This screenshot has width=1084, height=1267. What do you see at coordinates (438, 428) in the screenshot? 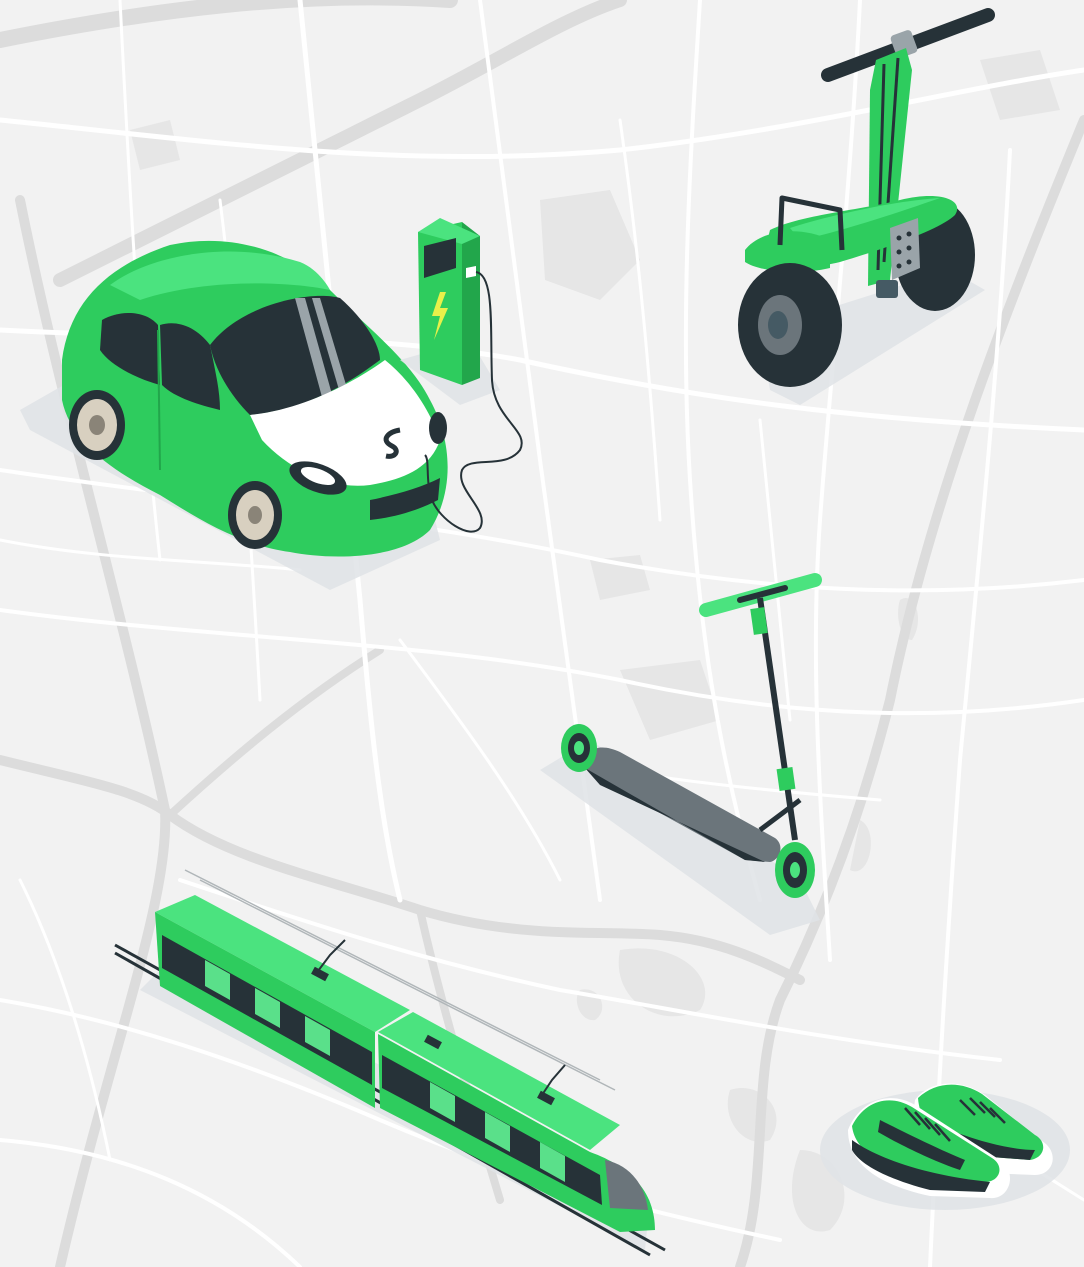
I see `car-headlight-right` at bounding box center [438, 428].